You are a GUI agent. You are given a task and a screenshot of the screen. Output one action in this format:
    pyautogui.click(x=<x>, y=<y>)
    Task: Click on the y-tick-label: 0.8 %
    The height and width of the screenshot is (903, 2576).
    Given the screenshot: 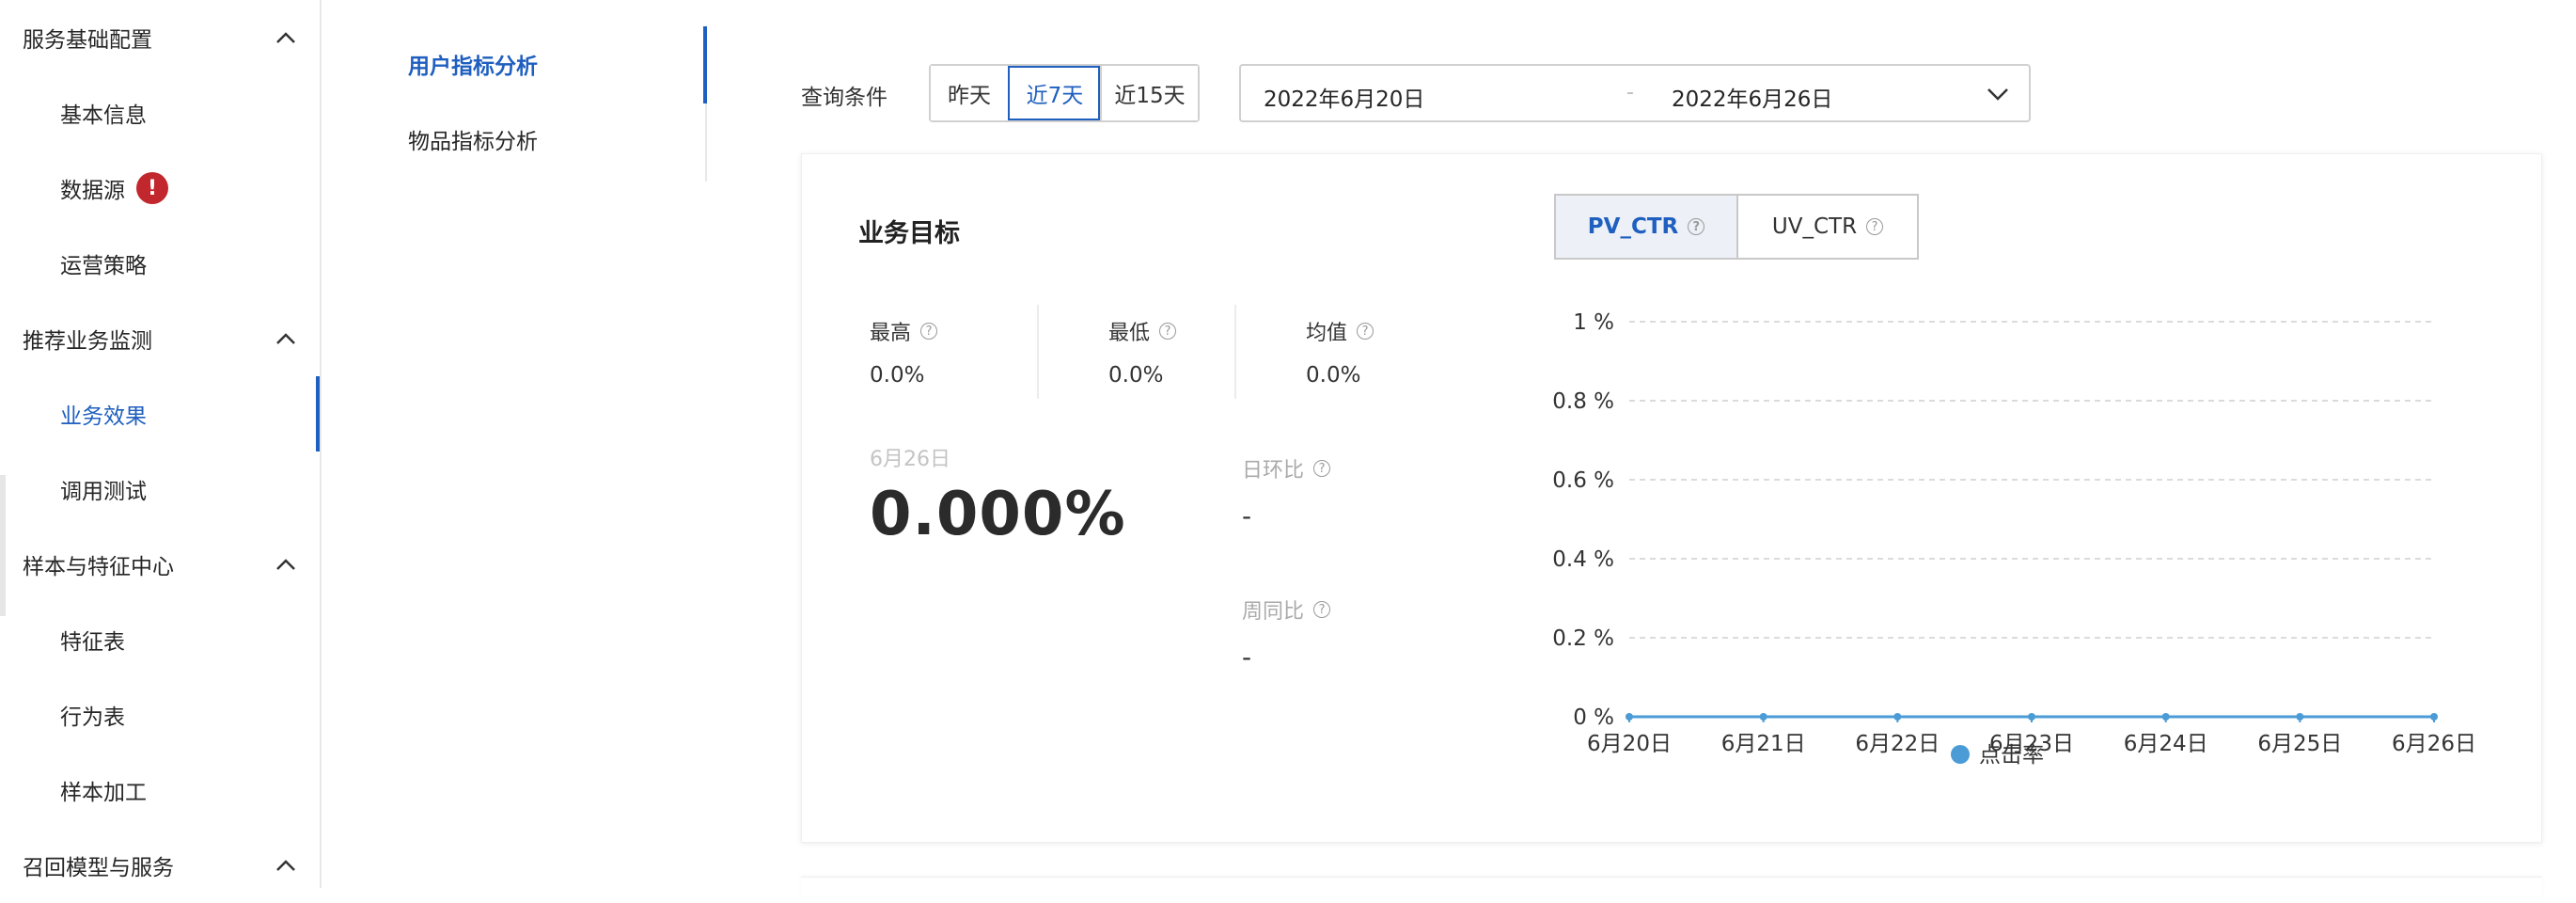 What is the action you would take?
    pyautogui.click(x=1583, y=402)
    